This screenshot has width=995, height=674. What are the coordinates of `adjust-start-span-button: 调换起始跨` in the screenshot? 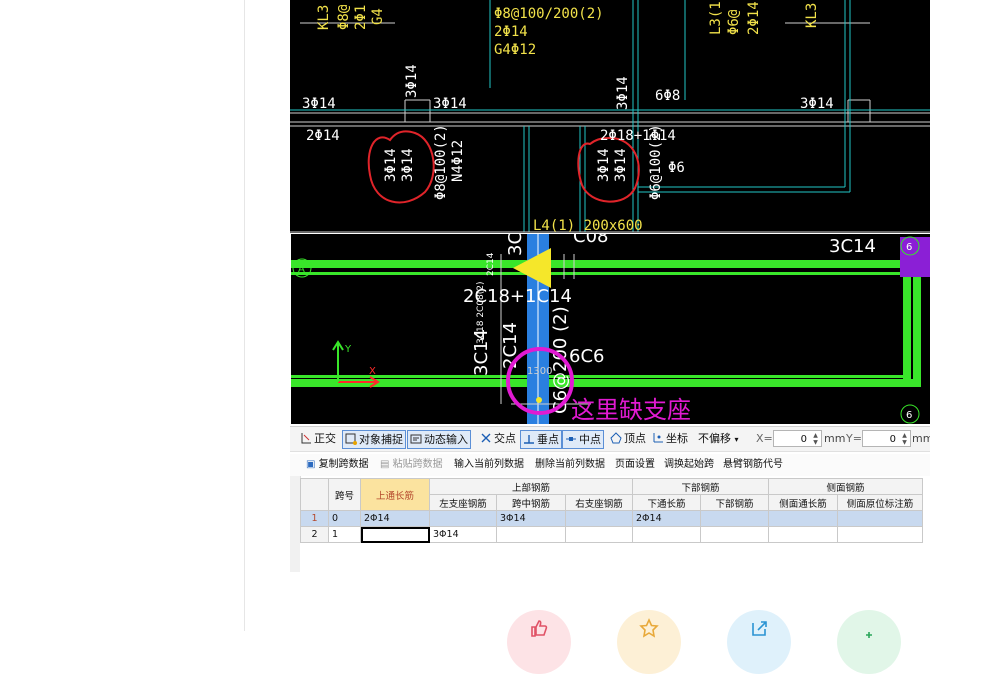 It's located at (689, 465).